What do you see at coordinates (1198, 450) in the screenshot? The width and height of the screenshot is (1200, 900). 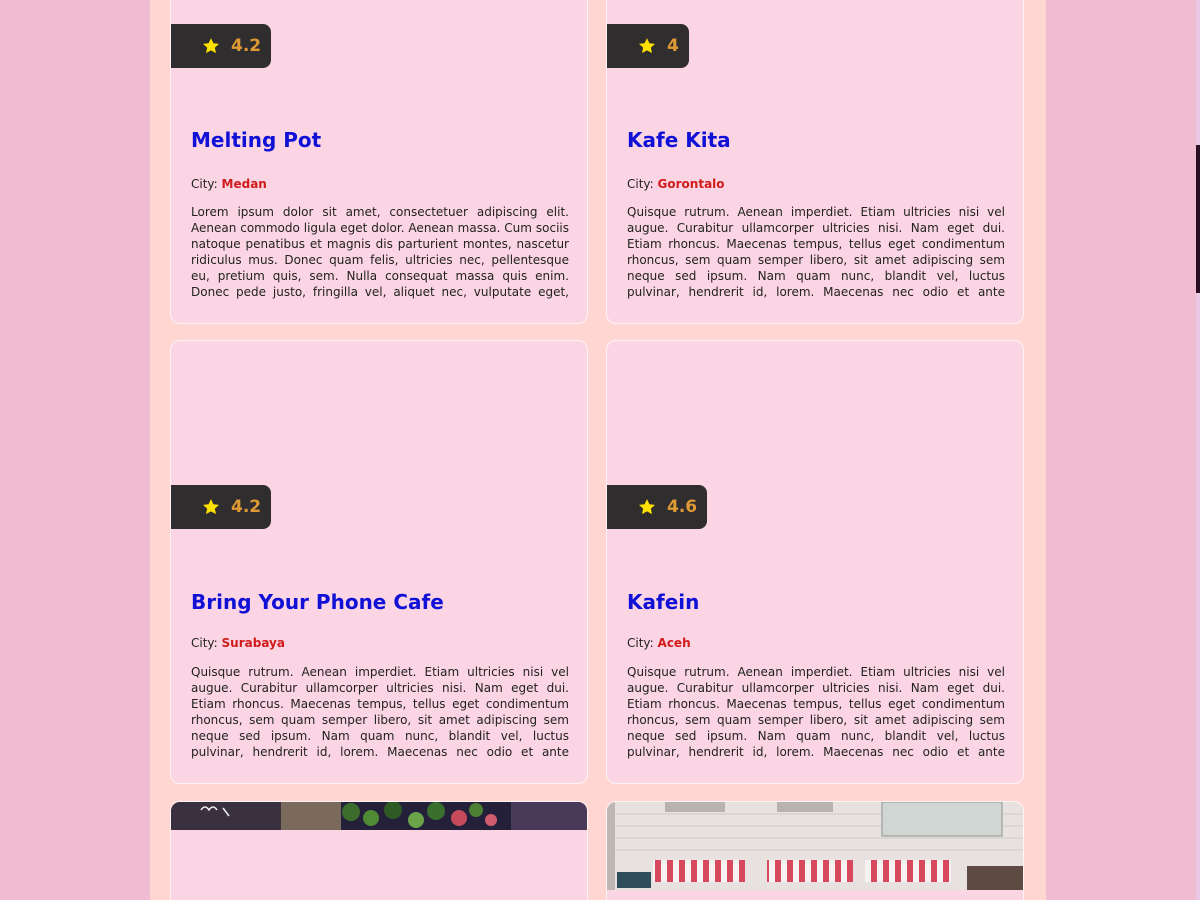 I see `scrollbar-track` at bounding box center [1198, 450].